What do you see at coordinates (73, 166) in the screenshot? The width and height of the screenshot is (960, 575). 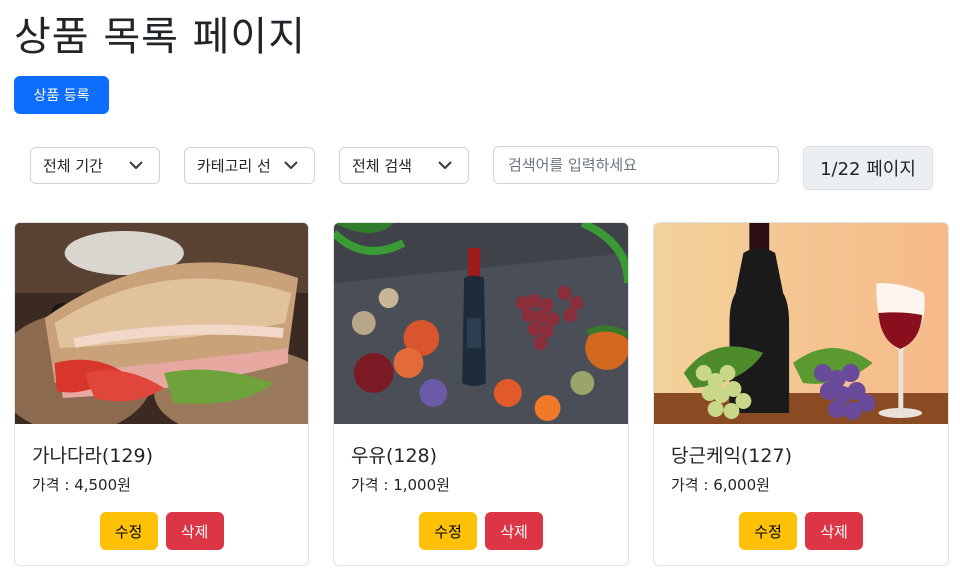 I see `period-select-value: 전체 기간` at bounding box center [73, 166].